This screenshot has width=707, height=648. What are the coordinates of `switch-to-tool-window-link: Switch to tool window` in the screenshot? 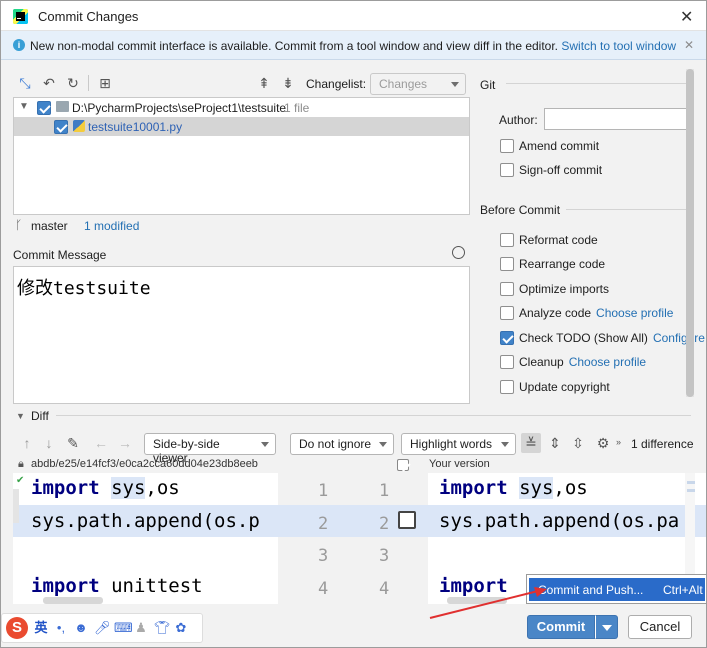 It's located at (618, 46).